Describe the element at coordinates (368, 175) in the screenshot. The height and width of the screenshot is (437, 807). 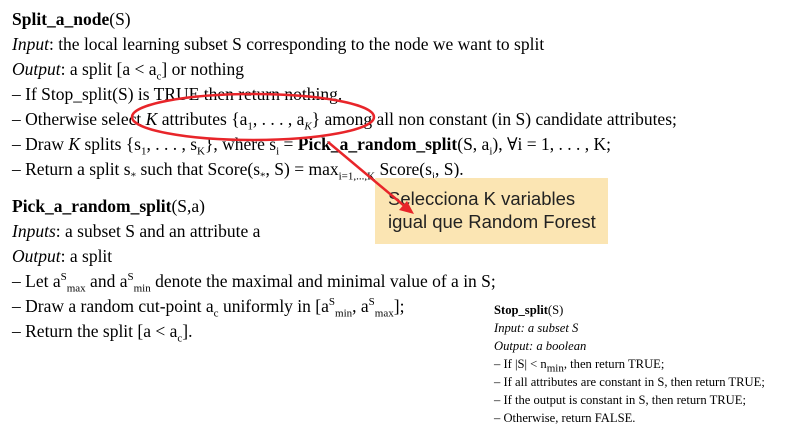
I see `annotation-arrow` at that location.